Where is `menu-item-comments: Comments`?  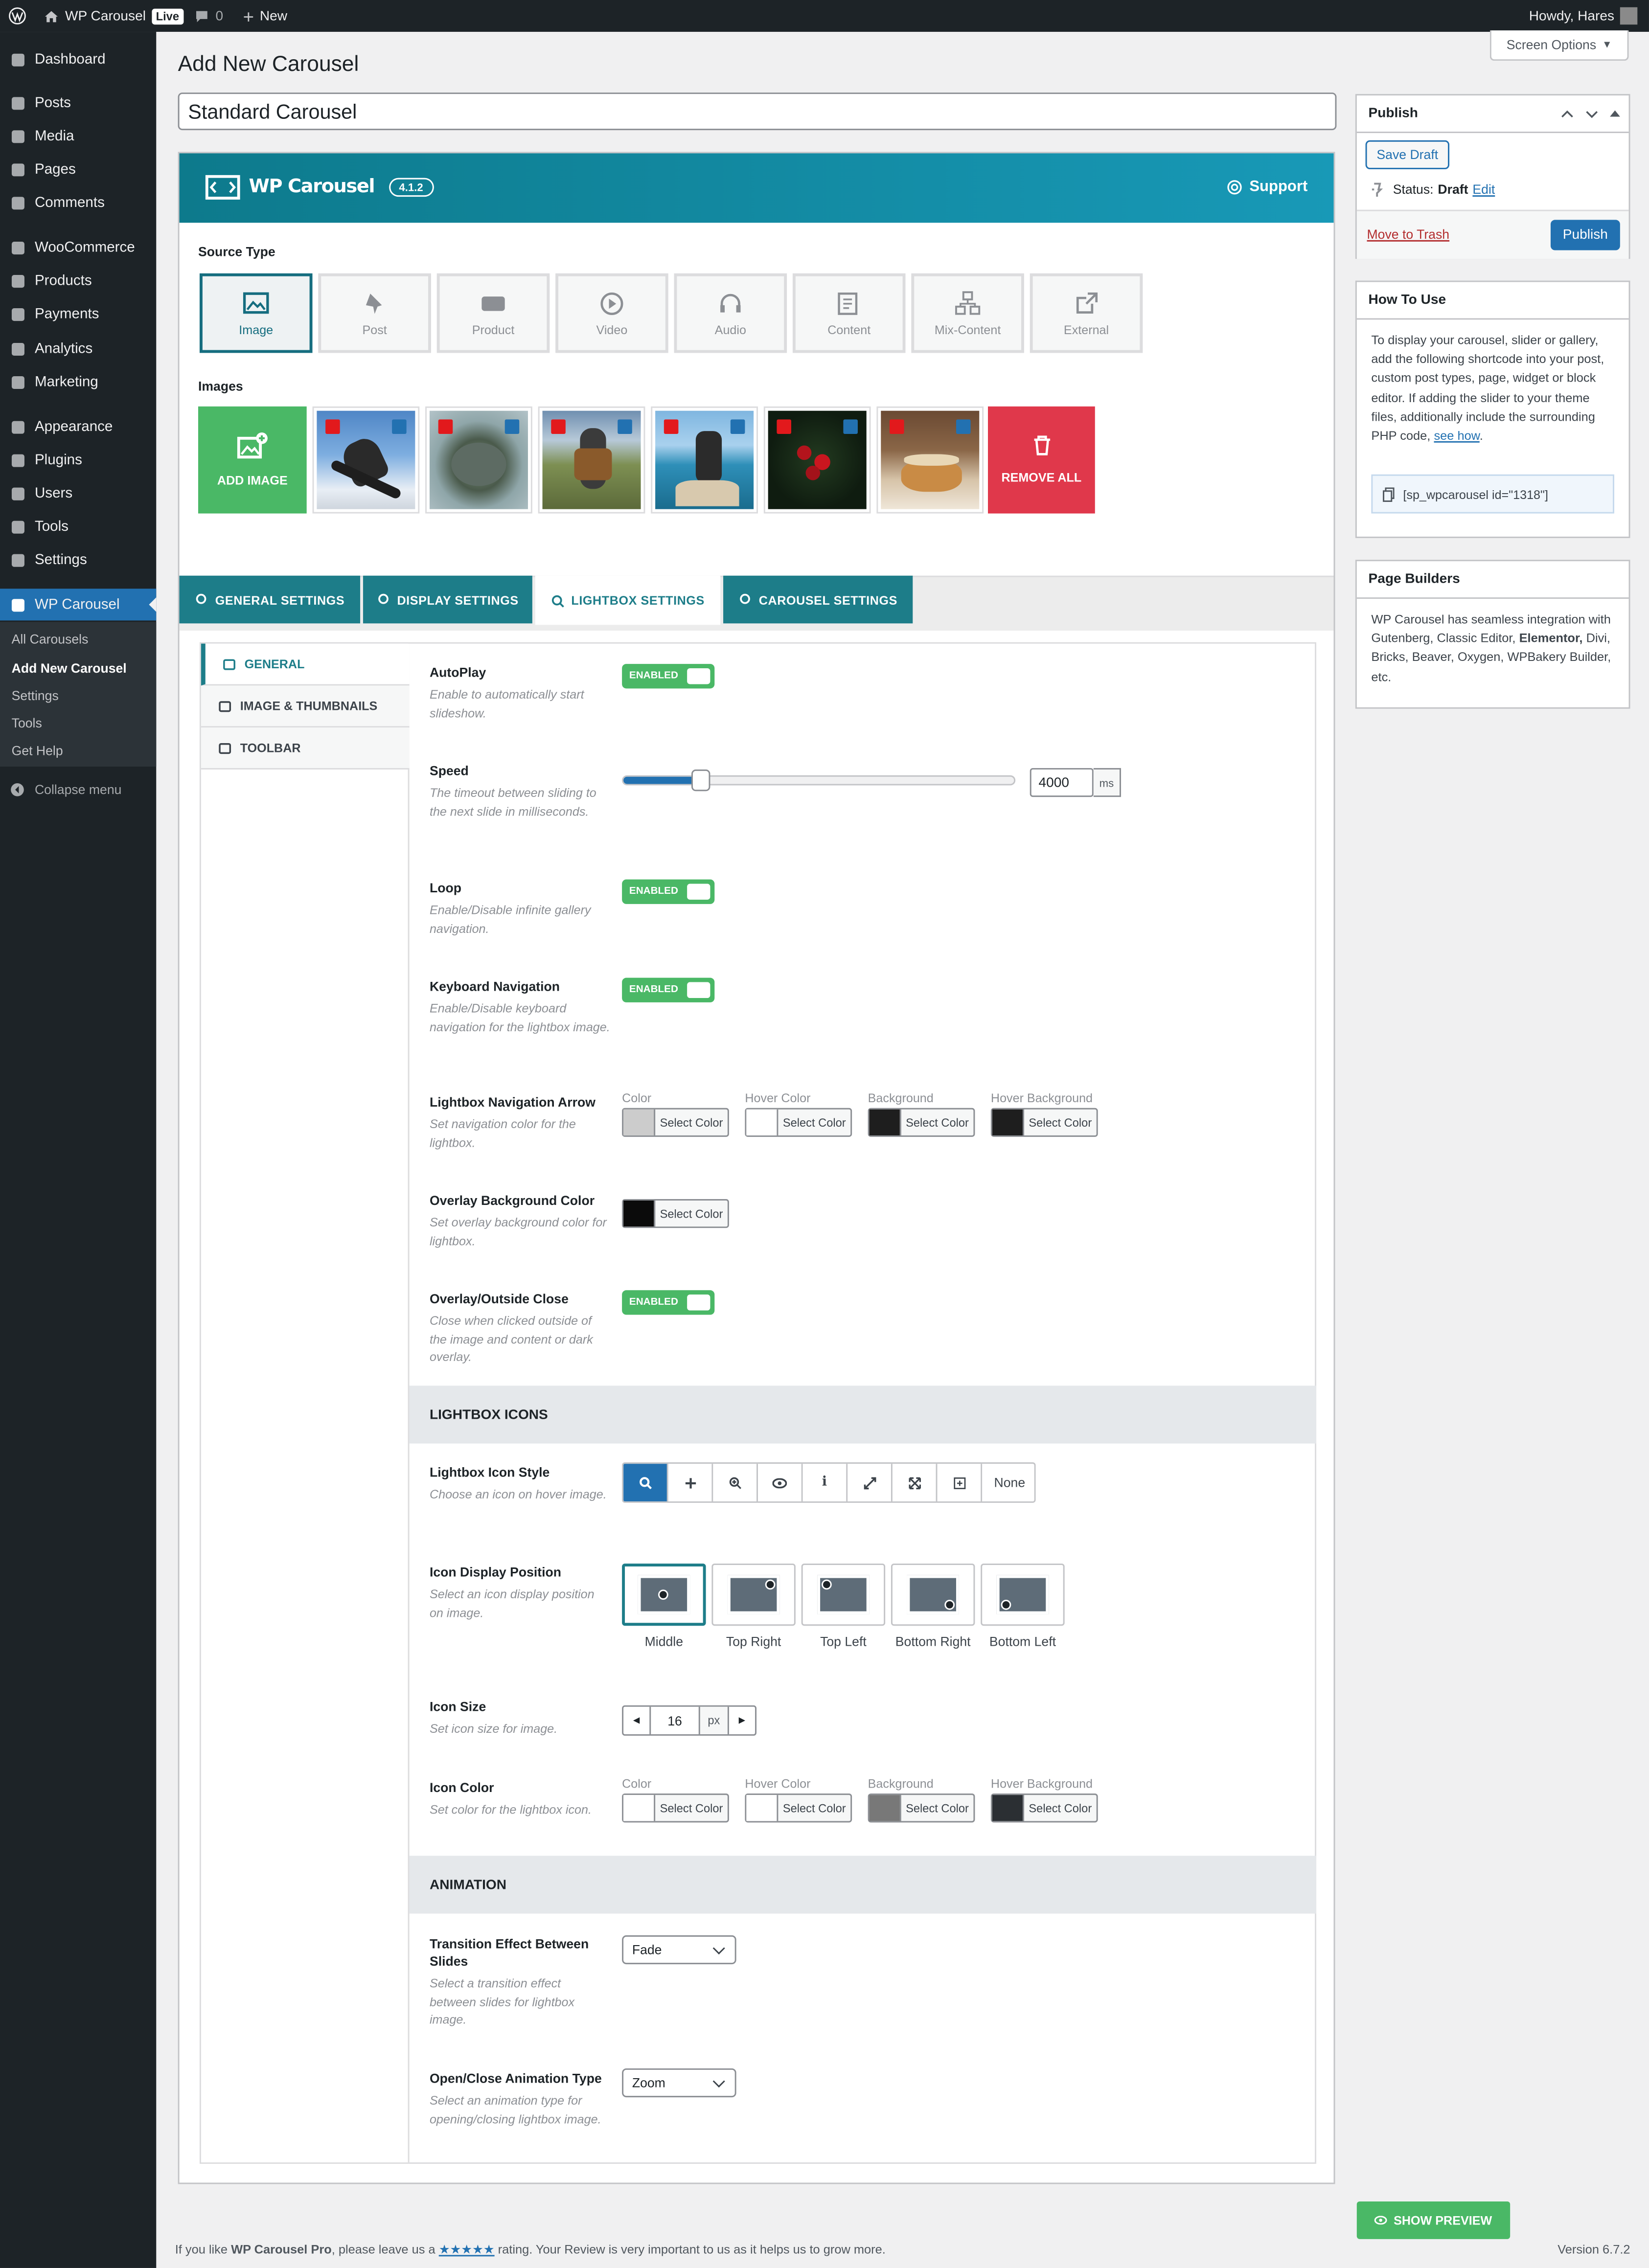 menu-item-comments: Comments is located at coordinates (78, 202).